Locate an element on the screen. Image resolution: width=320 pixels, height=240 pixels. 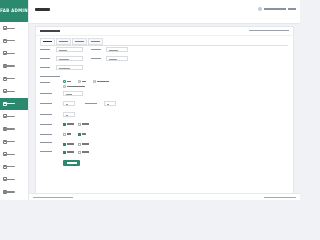
settings-tabs is located at coordinates (71, 41).